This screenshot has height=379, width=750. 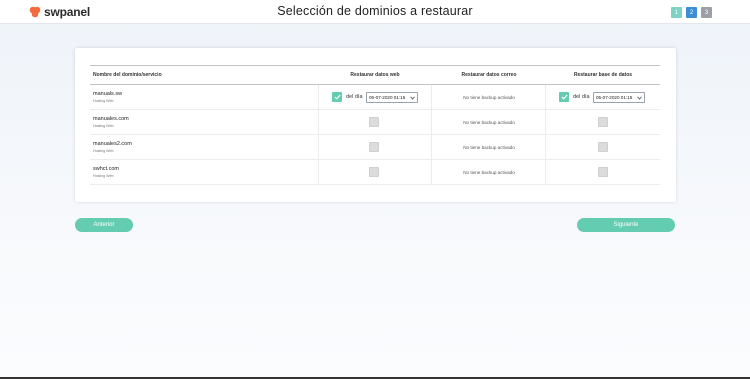 I want to click on web-date-select: 05-07-2020 01:15, so click(x=392, y=97).